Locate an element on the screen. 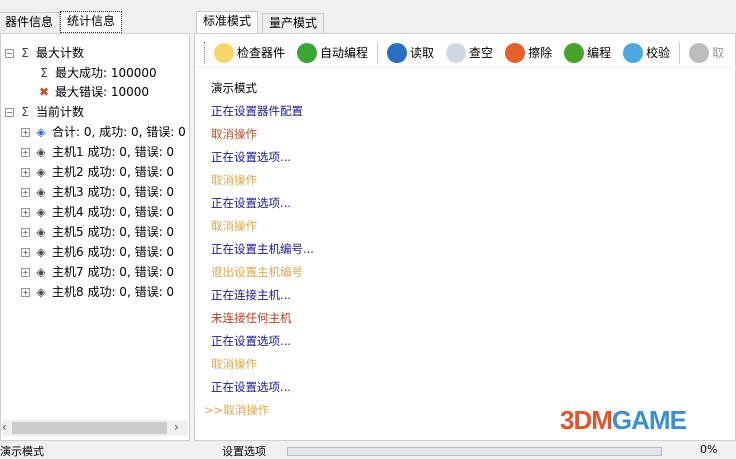 The width and height of the screenshot is (736, 459). tab-device-info: 器件信息 is located at coordinates (30, 22).